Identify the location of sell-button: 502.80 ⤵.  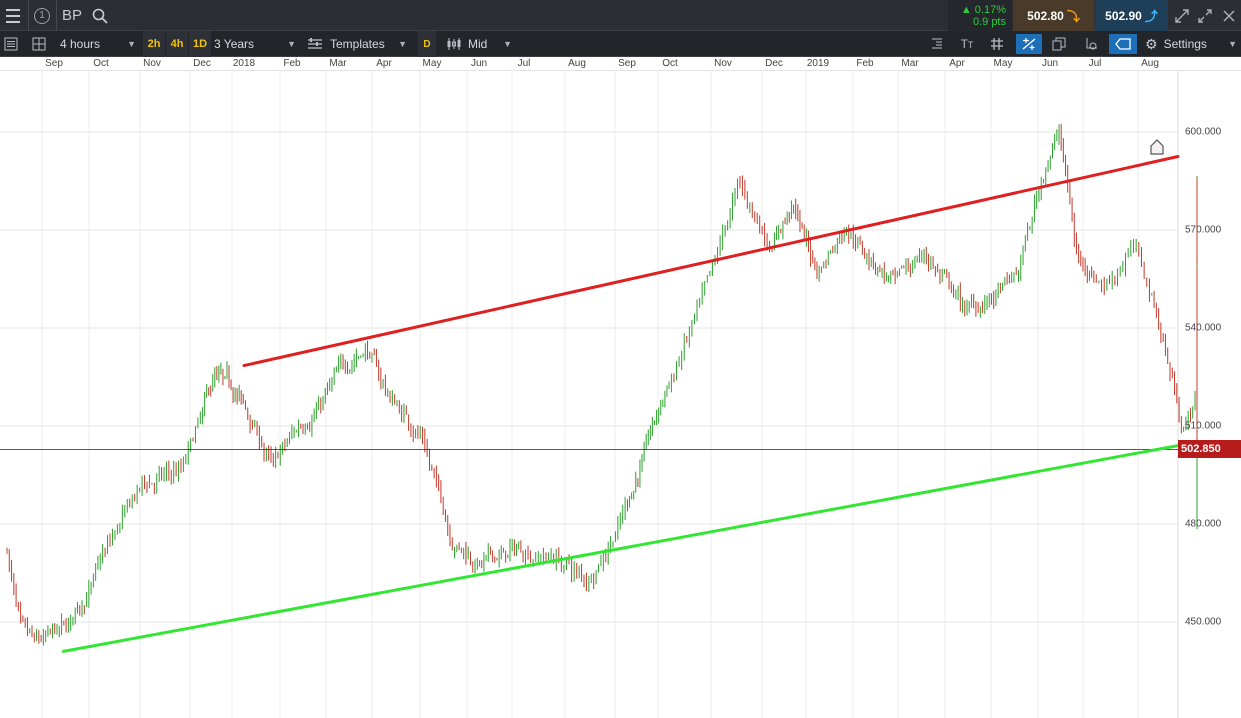
(1053, 15).